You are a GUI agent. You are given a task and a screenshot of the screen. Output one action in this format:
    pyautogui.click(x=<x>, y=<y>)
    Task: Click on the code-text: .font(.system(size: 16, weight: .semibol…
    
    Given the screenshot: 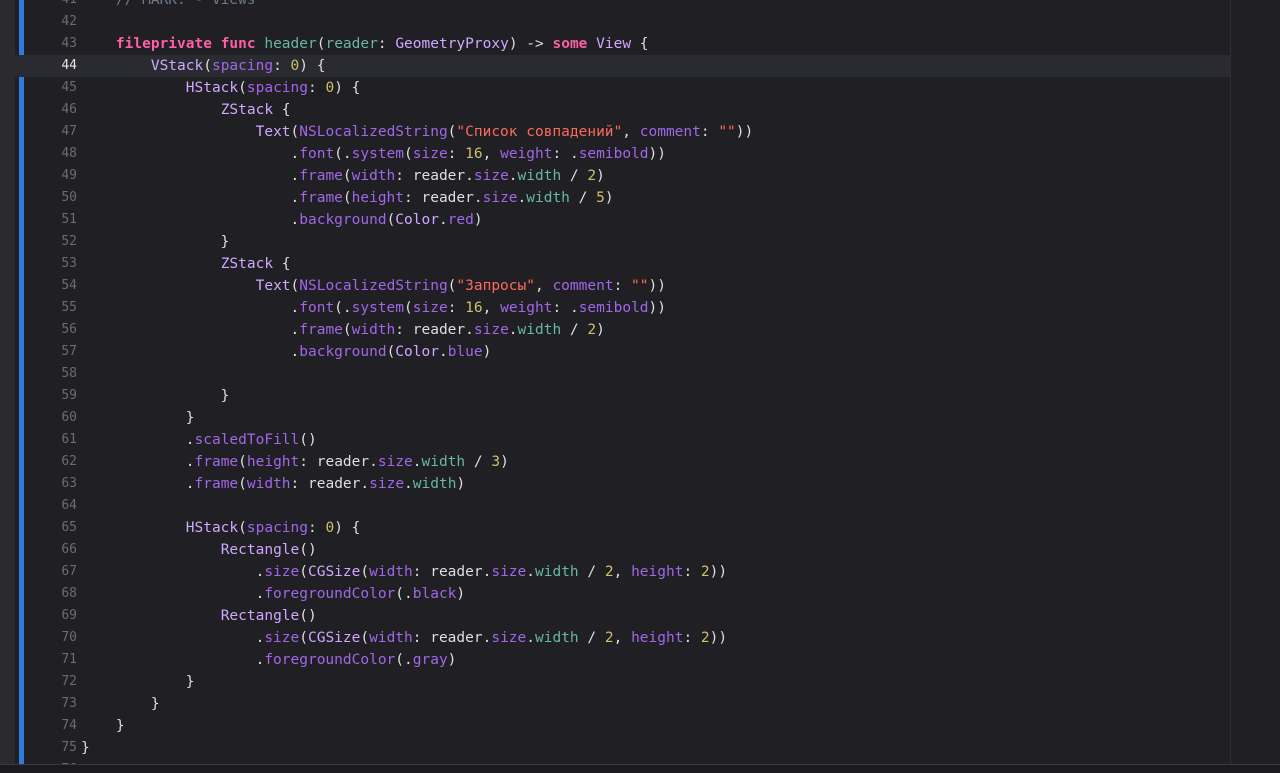 What is the action you would take?
    pyautogui.click(x=374, y=154)
    